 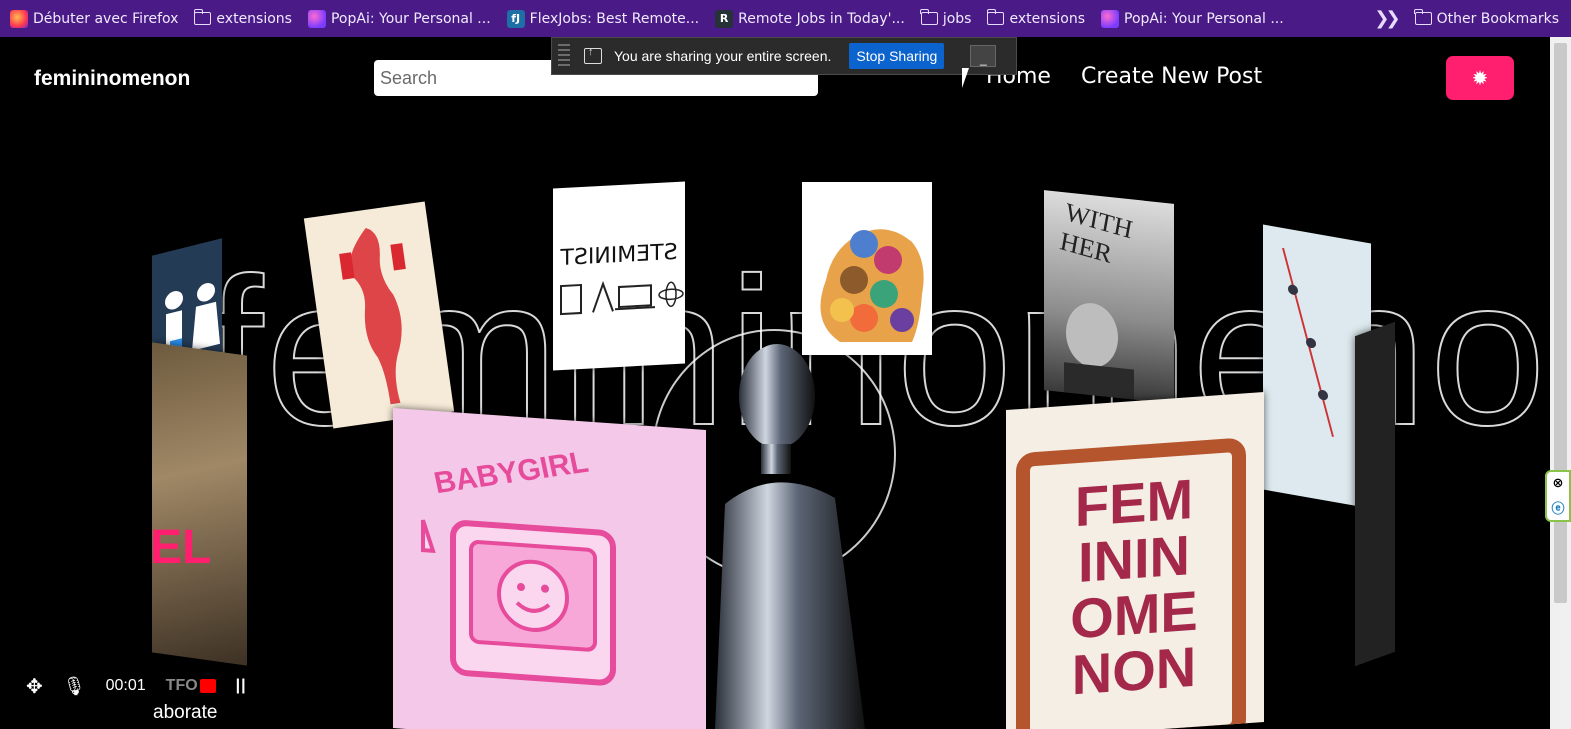 What do you see at coordinates (1497, 18) in the screenshot?
I see `other-bookmarks-label: Other Bookmarks` at bounding box center [1497, 18].